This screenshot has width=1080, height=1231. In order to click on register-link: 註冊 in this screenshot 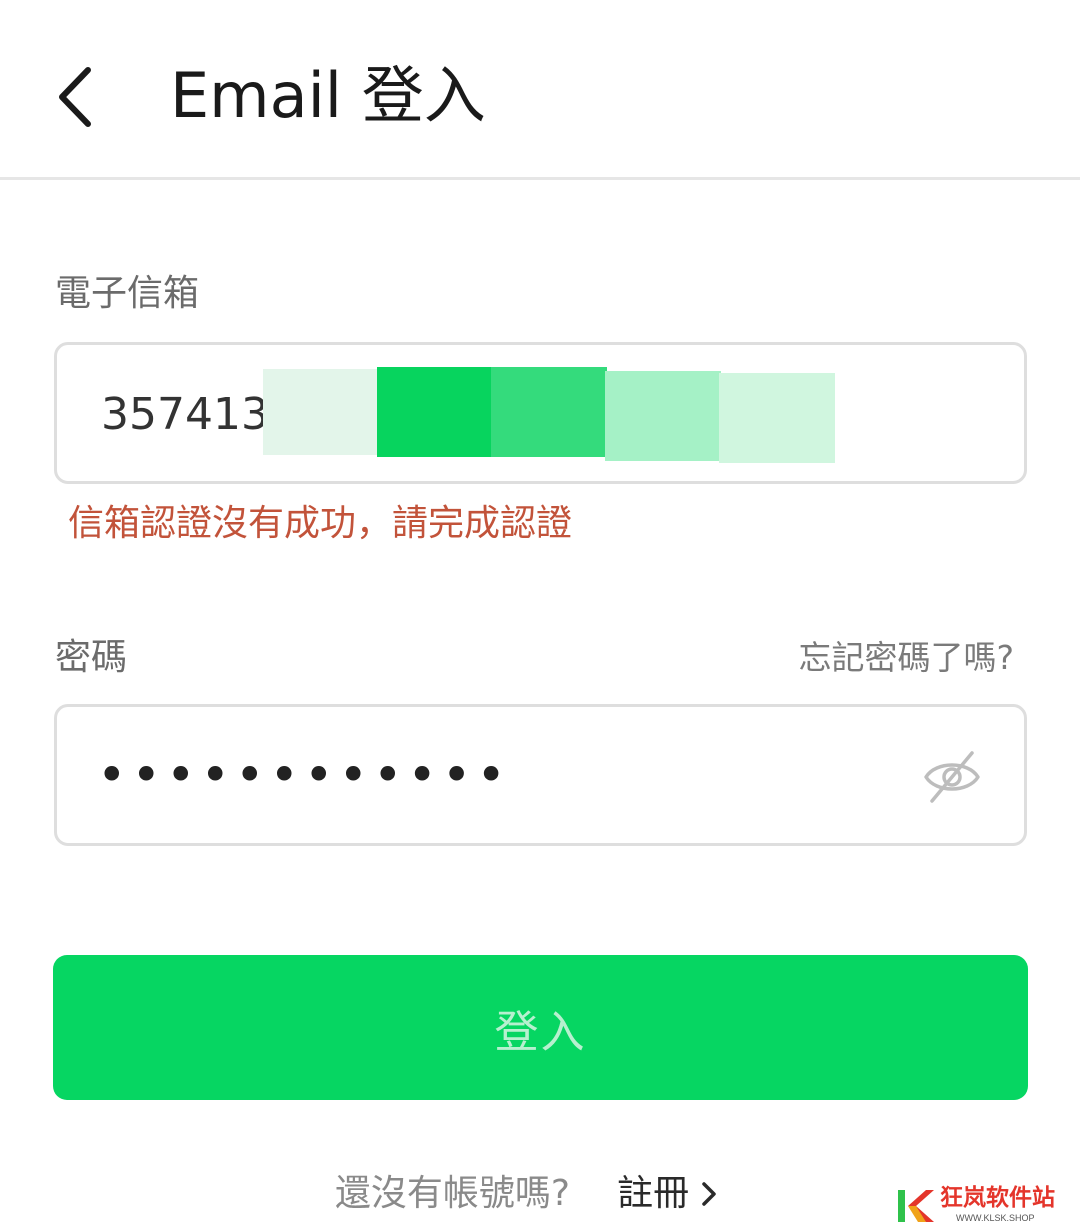, I will do `click(667, 1194)`.